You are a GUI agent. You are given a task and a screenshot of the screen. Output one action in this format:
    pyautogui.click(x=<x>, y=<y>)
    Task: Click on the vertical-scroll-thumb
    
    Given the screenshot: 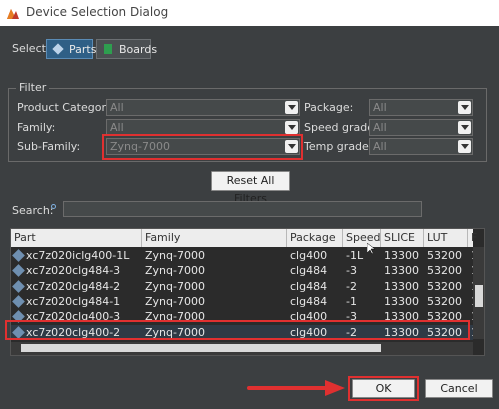 What is the action you would take?
    pyautogui.click(x=479, y=296)
    